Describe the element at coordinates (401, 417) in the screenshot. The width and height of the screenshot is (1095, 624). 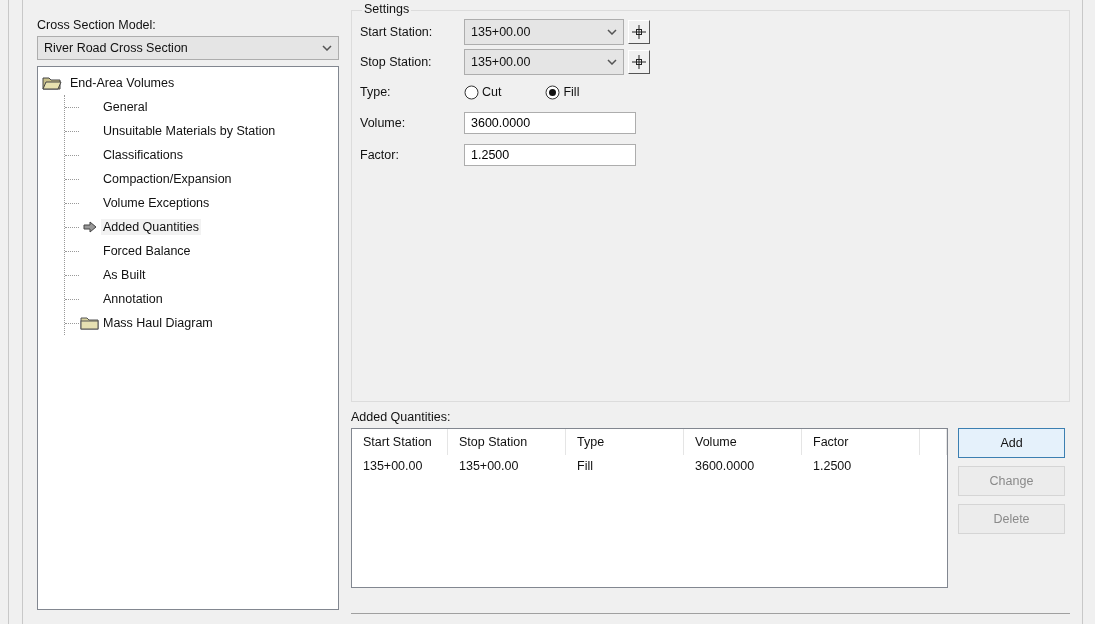
I see `list-label: Added Quantities:` at that location.